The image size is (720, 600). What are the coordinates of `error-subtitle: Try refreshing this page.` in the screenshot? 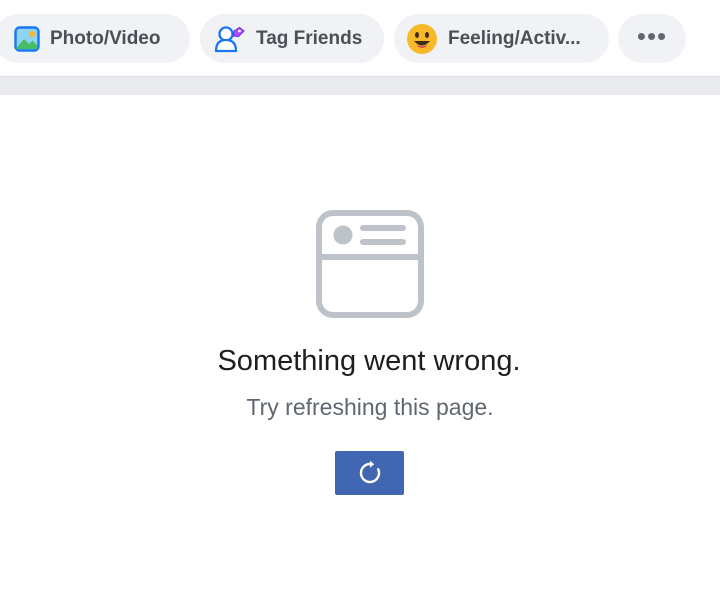 It's located at (370, 407).